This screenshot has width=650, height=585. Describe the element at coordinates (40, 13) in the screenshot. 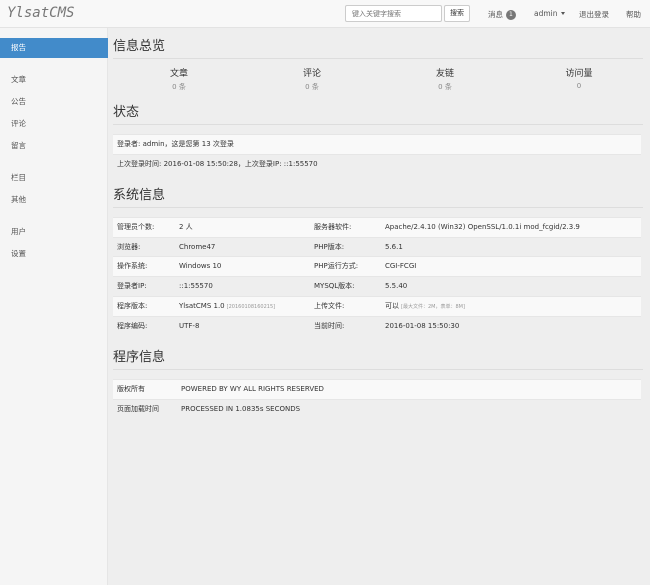

I see `app-logo: YlsatCMS` at that location.